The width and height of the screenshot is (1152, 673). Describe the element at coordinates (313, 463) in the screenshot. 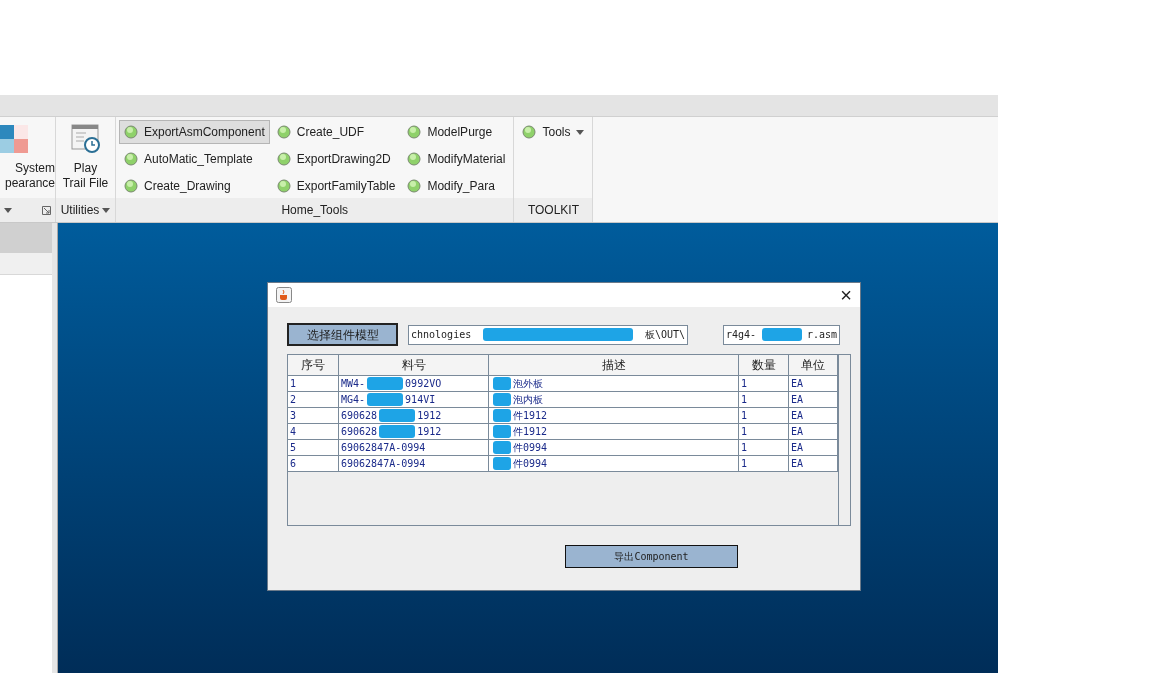

I see `table-cell: 6` at that location.